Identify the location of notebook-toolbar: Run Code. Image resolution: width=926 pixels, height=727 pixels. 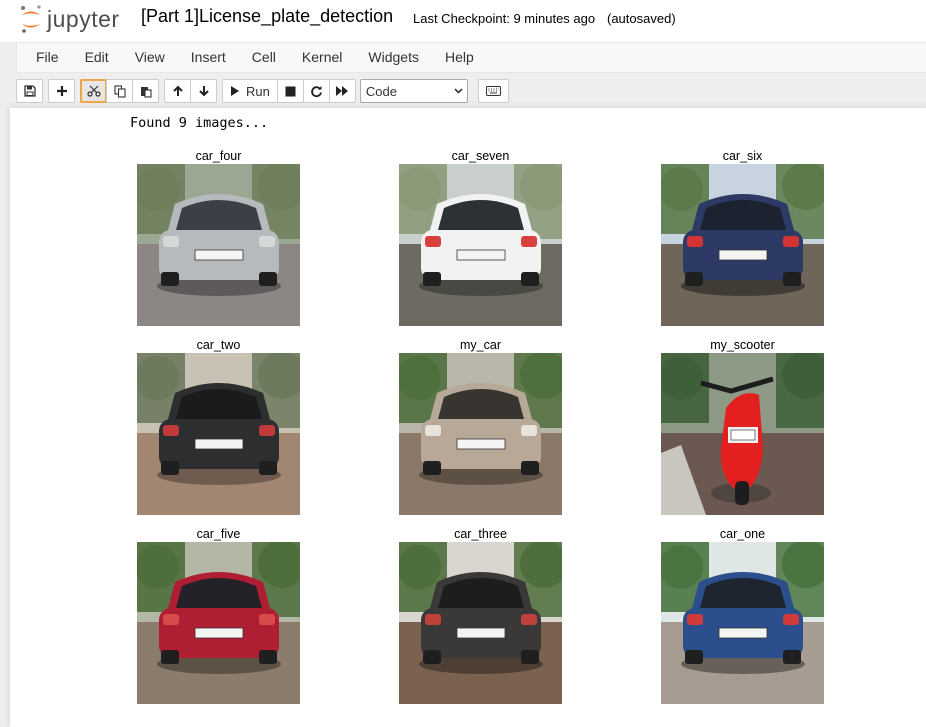
(471, 91).